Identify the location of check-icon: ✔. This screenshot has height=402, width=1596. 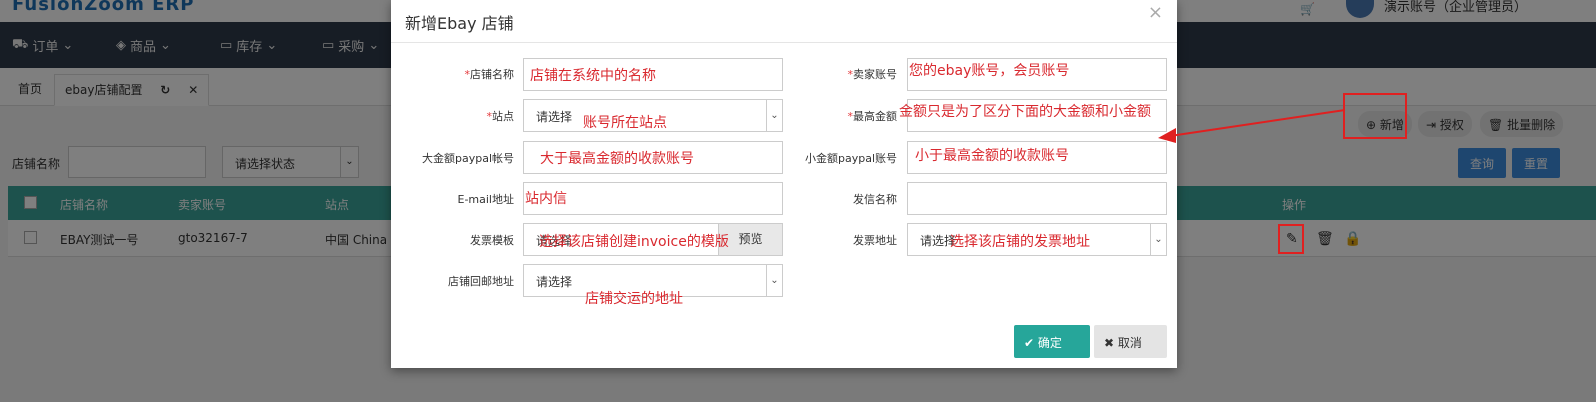
(1029, 343).